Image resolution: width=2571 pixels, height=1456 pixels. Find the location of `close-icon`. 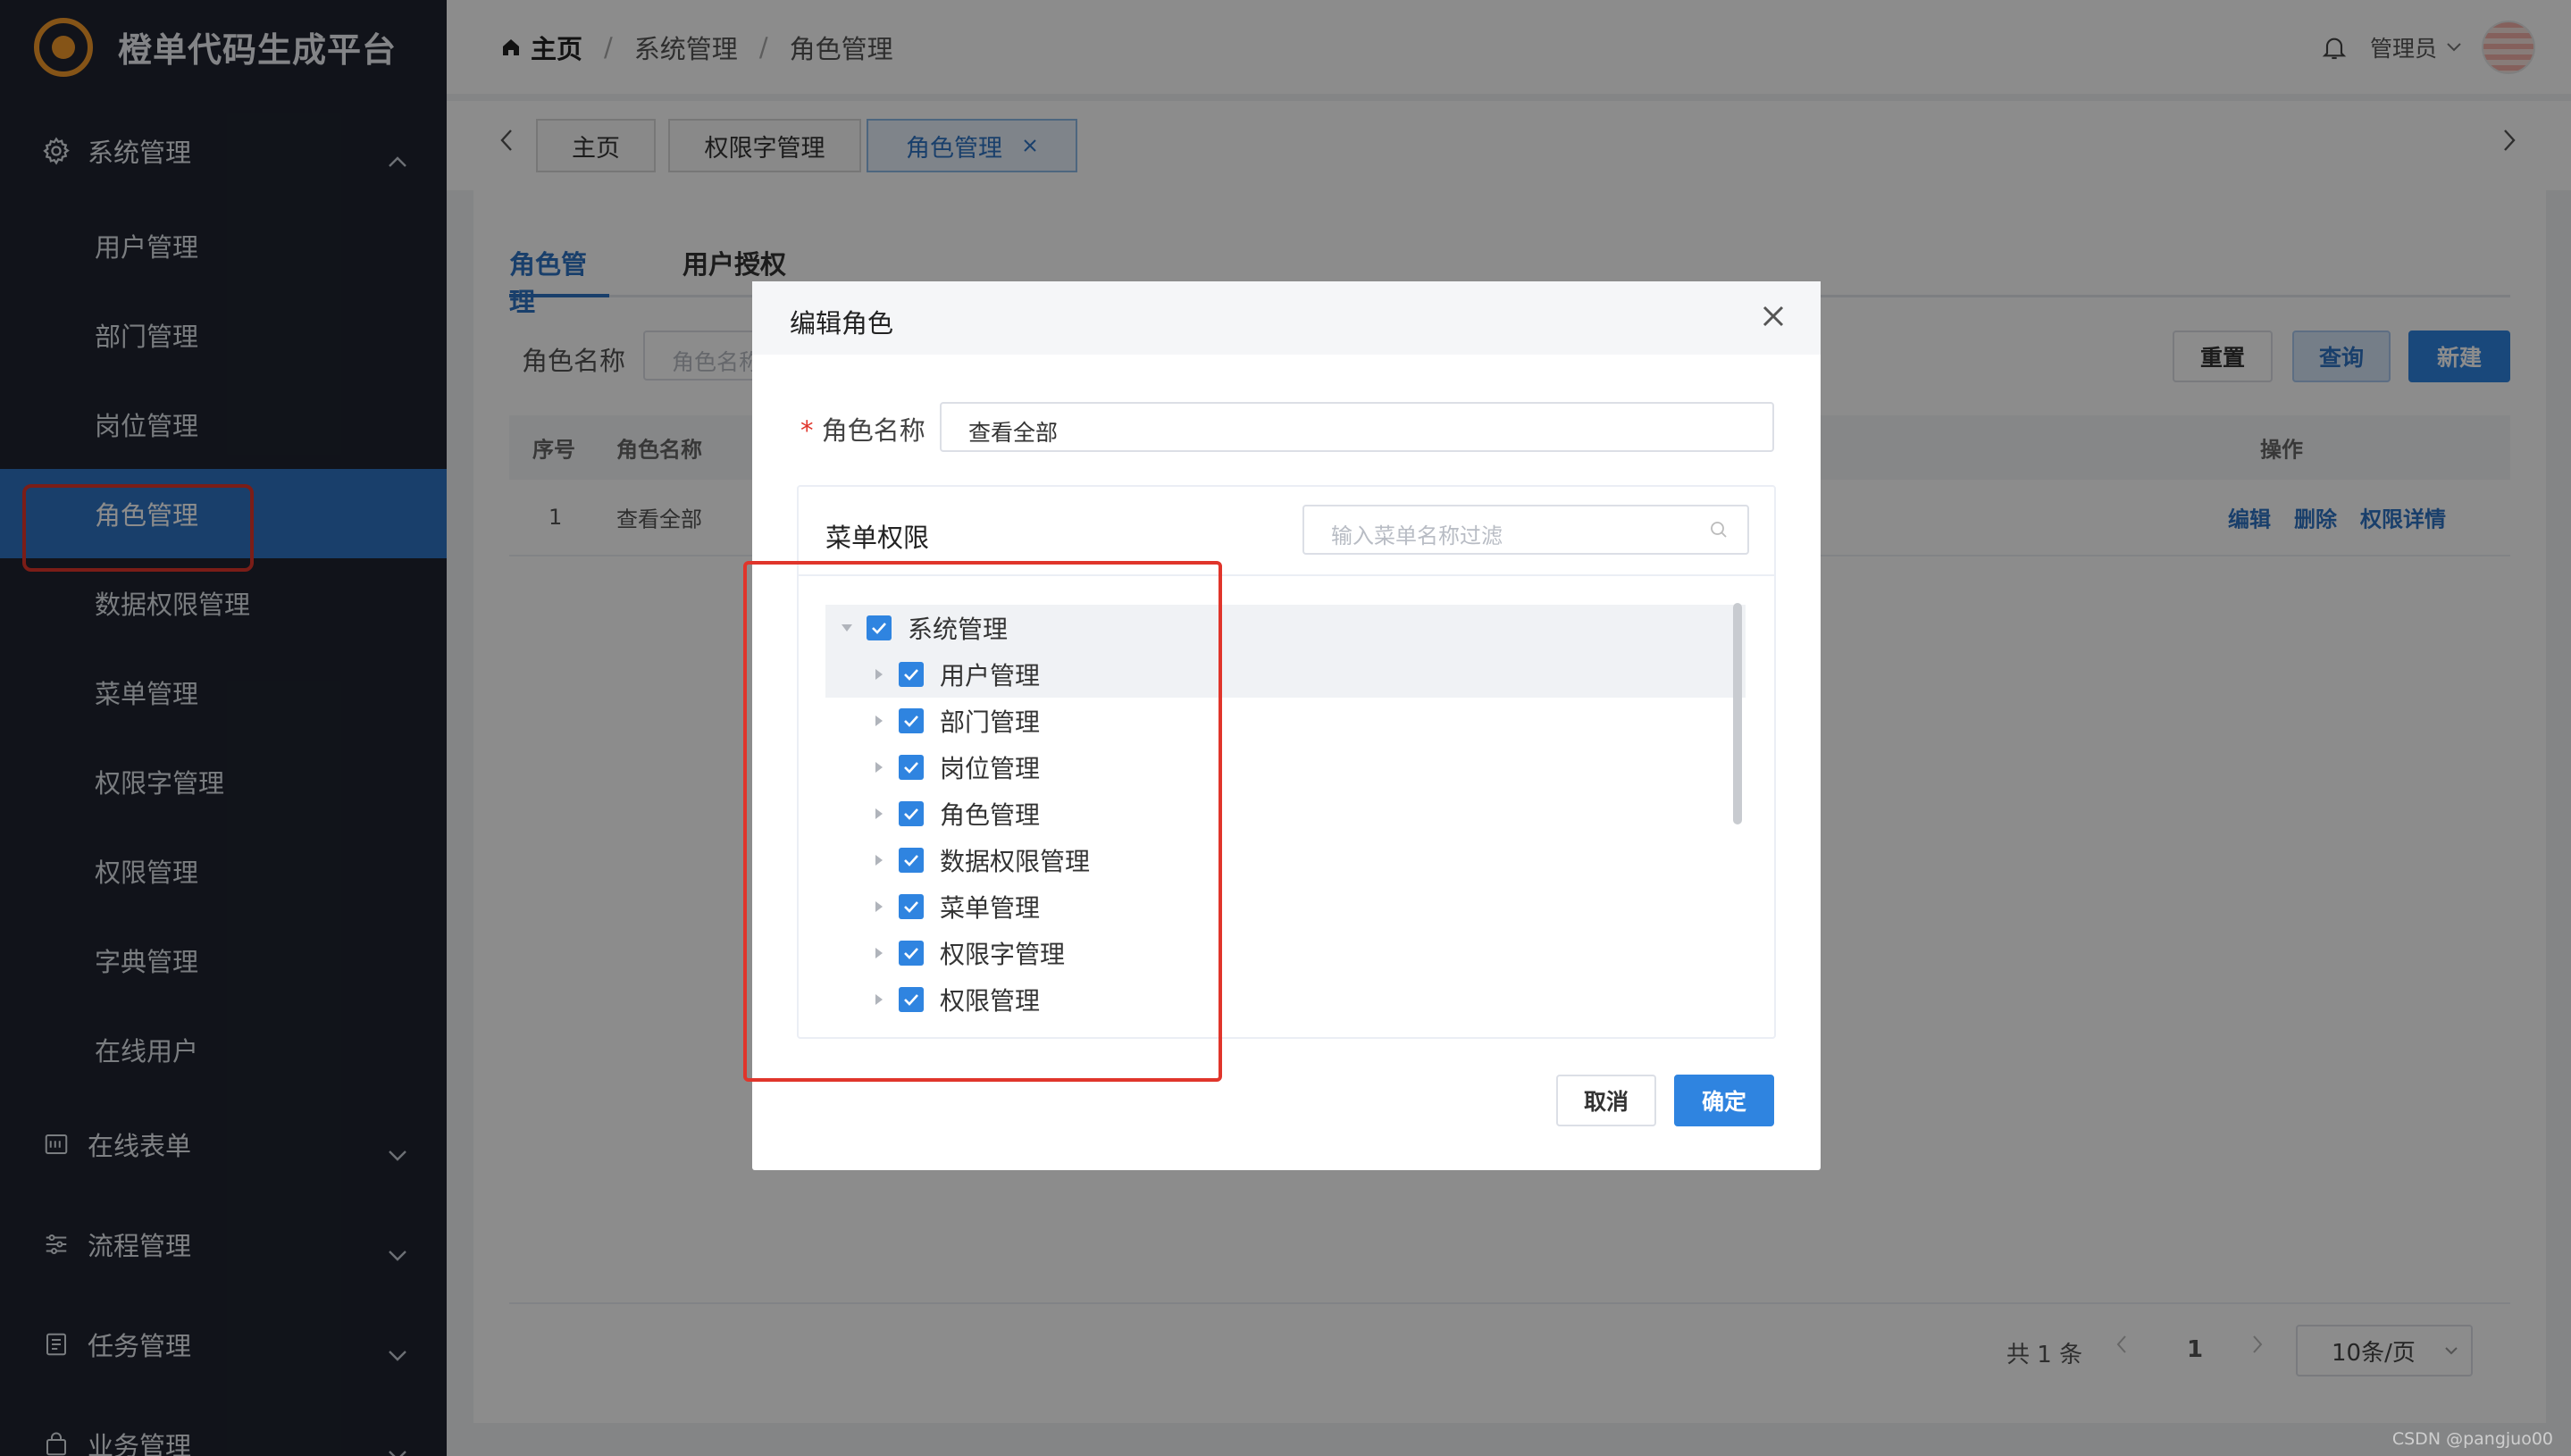

close-icon is located at coordinates (1773, 318).